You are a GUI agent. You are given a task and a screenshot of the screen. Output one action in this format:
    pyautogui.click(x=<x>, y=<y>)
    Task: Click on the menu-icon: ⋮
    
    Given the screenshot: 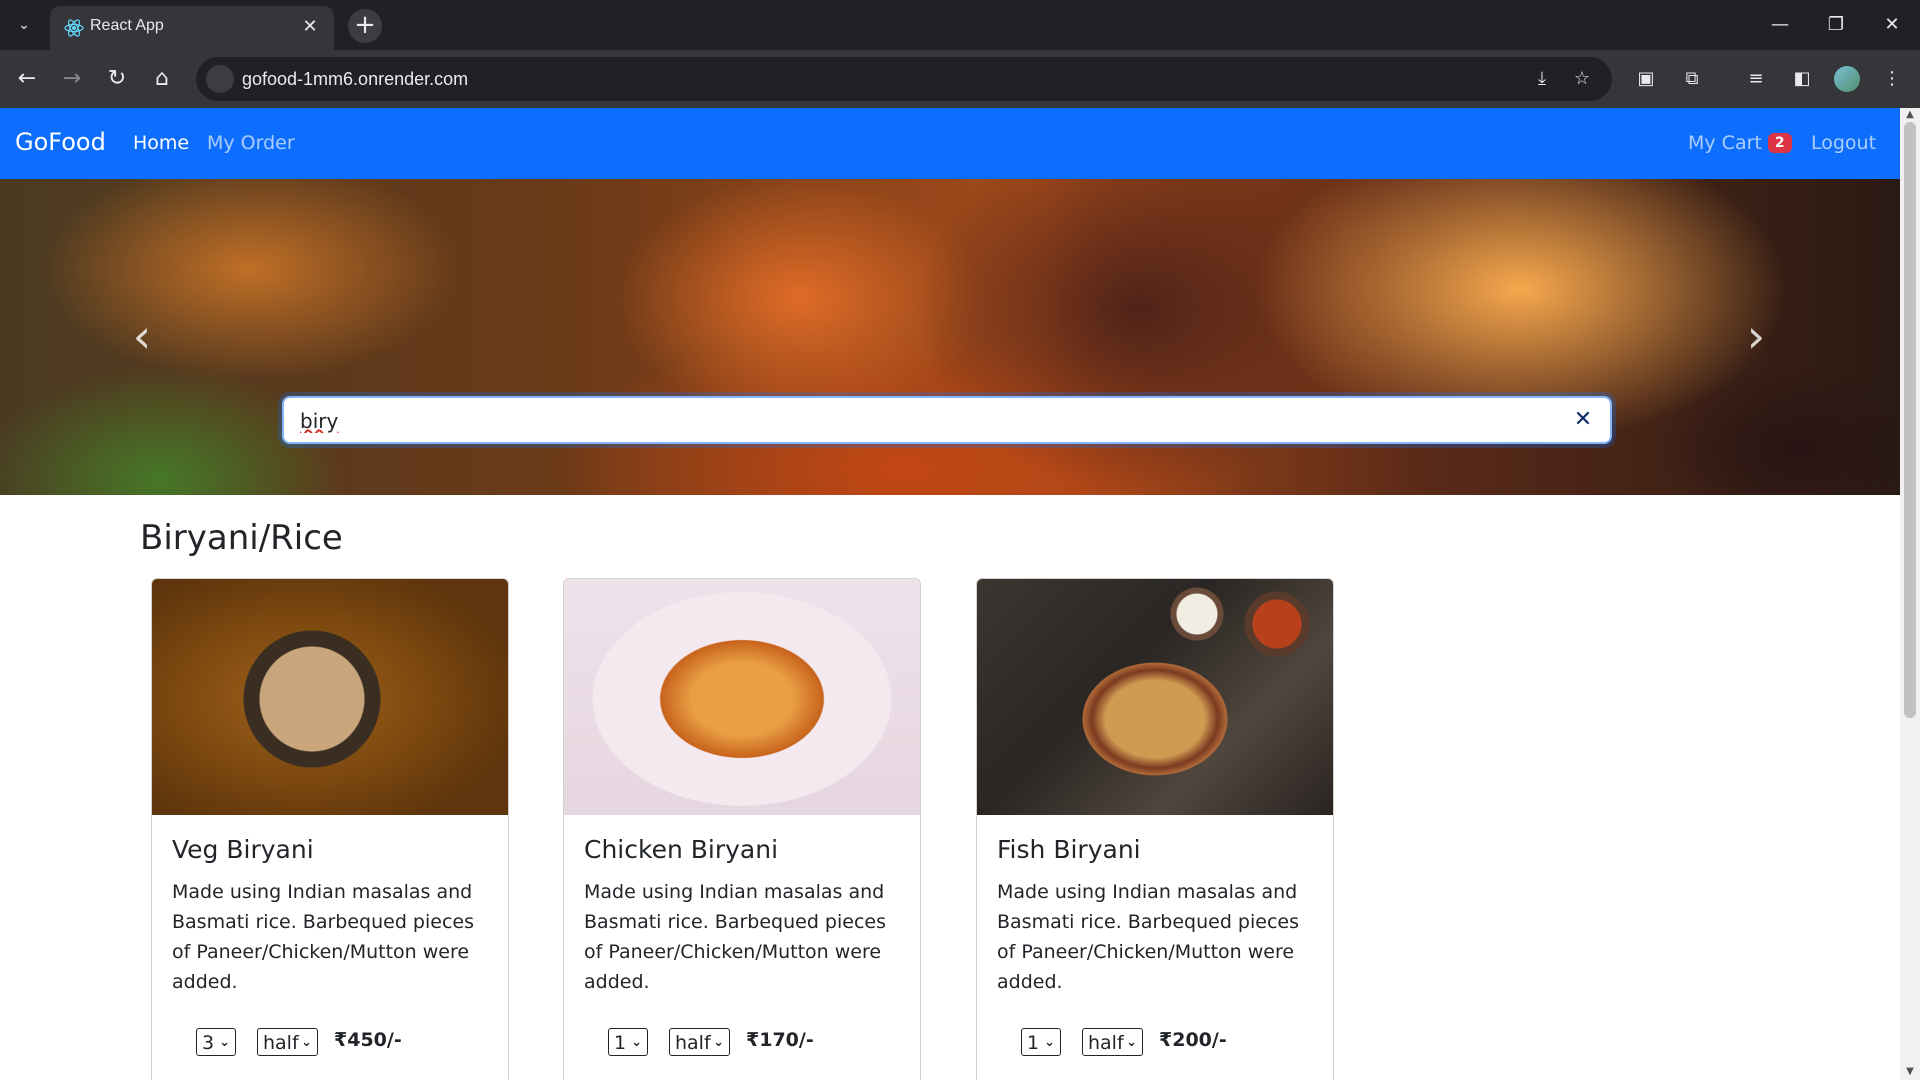 What is the action you would take?
    pyautogui.click(x=1892, y=79)
    